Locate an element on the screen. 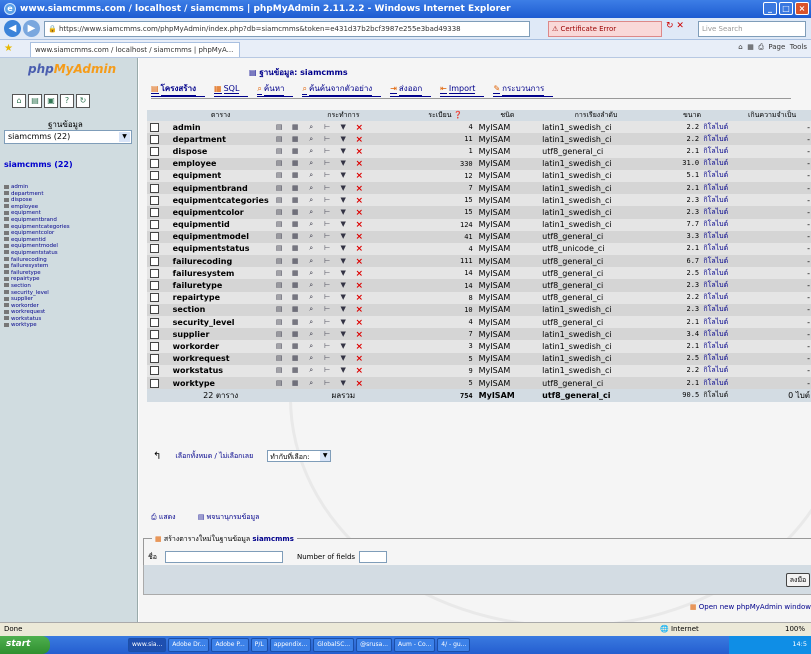 The height and width of the screenshot is (654, 811). table-name-link: failurecoding is located at coordinates (220, 261).